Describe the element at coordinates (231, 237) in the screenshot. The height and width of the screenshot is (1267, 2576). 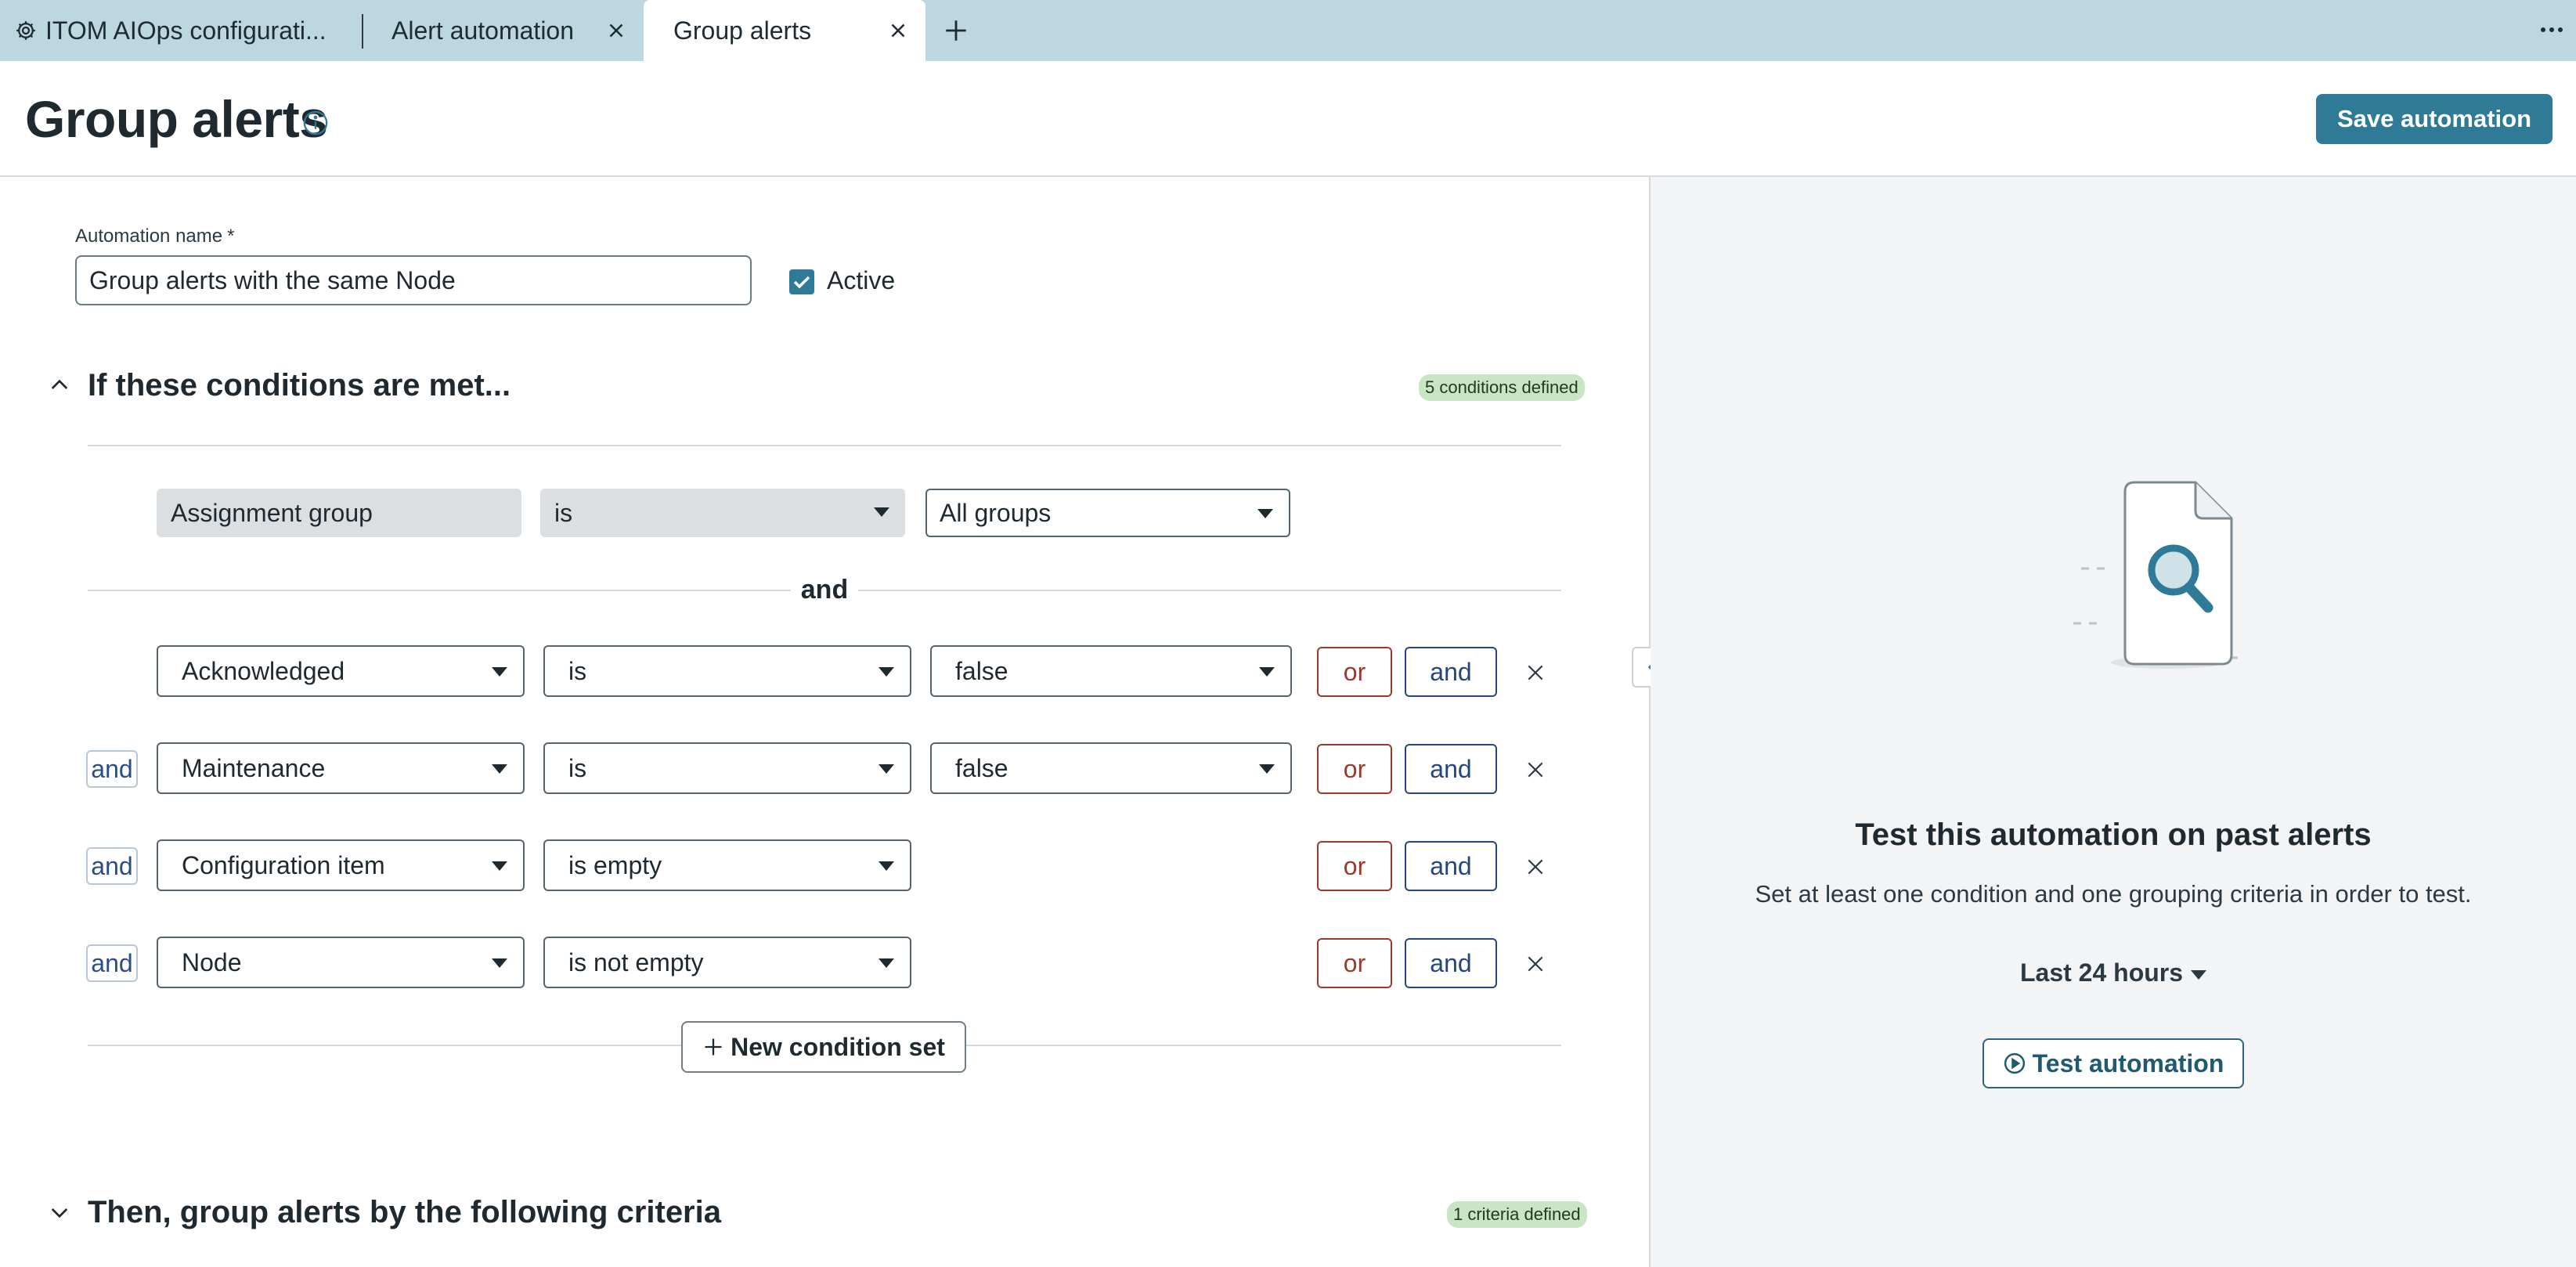
I see `required-mark: *` at that location.